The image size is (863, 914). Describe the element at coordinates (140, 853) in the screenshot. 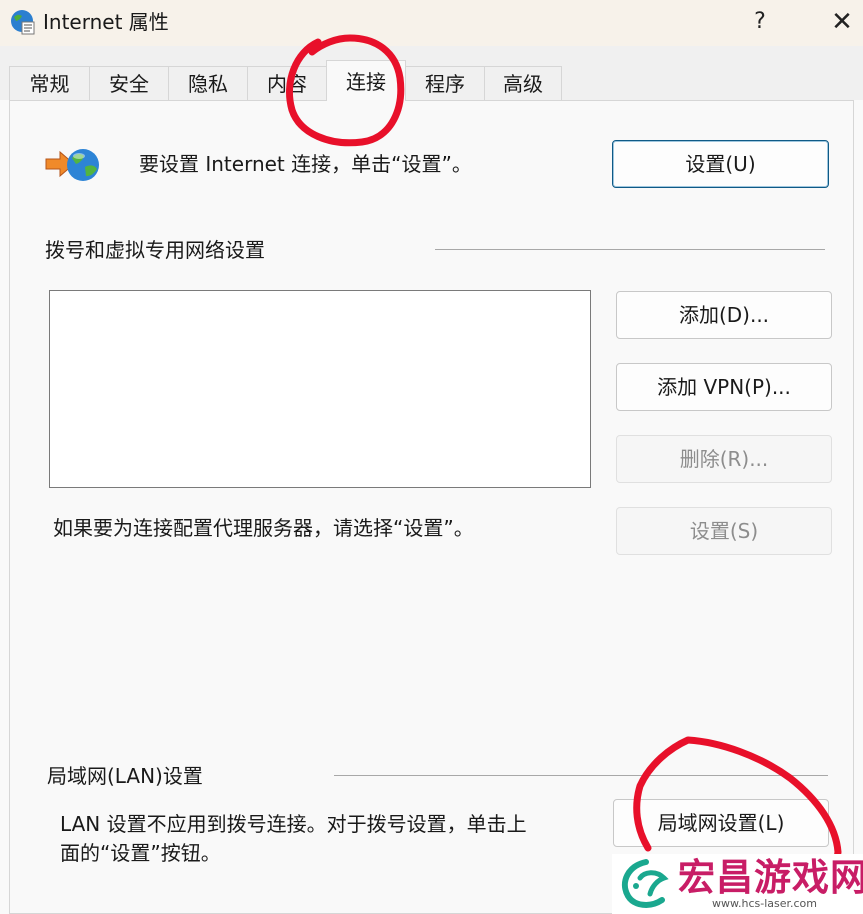

I see `lan-note-line2: 面的“设置”按钮。` at that location.